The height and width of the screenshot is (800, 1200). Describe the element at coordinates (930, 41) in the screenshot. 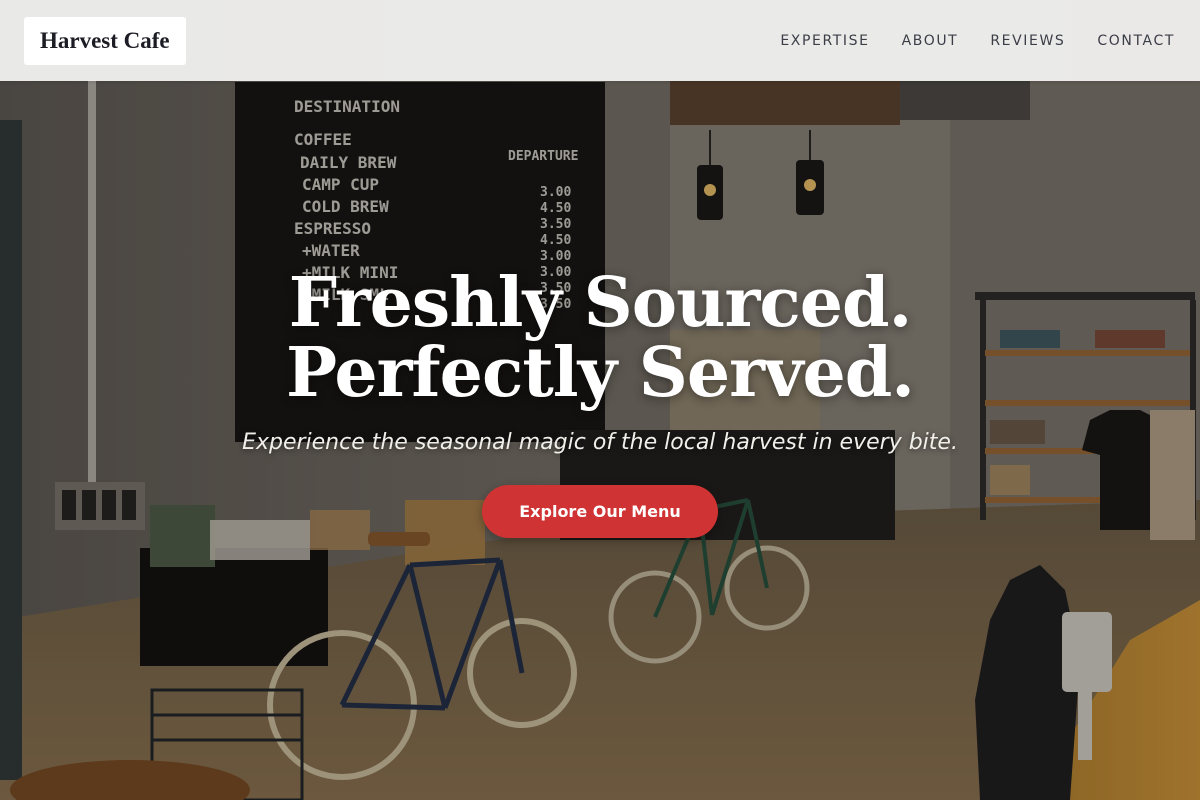

I see `nav-link-about: ABOUT` at that location.